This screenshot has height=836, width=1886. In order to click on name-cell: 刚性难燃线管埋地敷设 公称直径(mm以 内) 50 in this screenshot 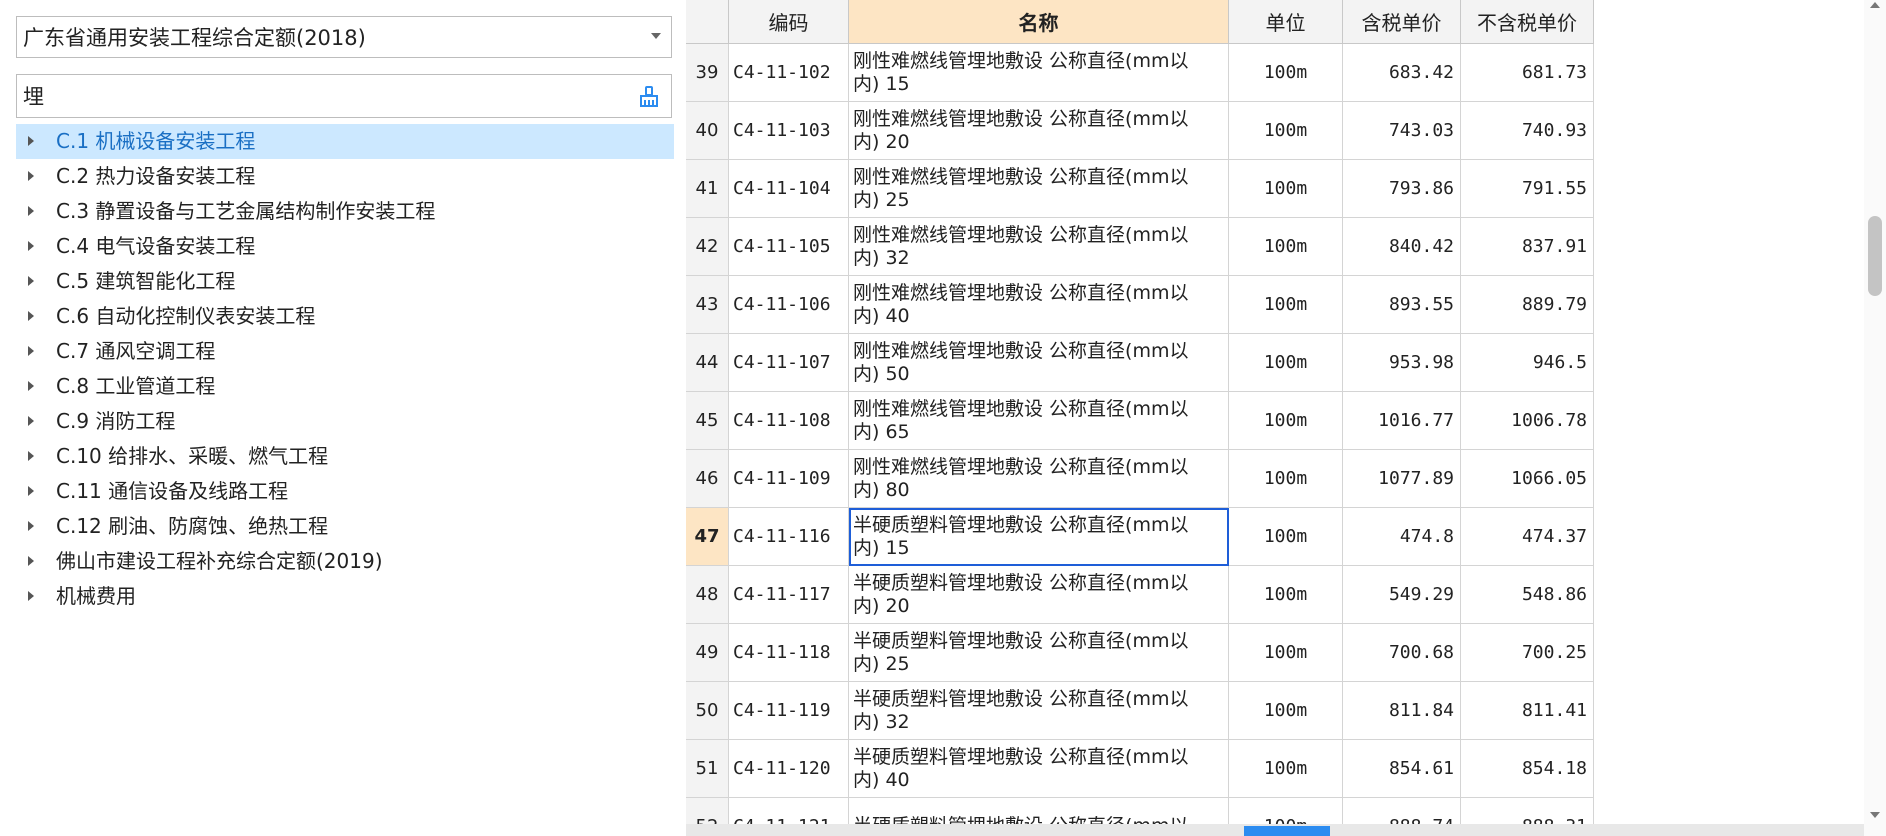, I will do `click(1039, 363)`.